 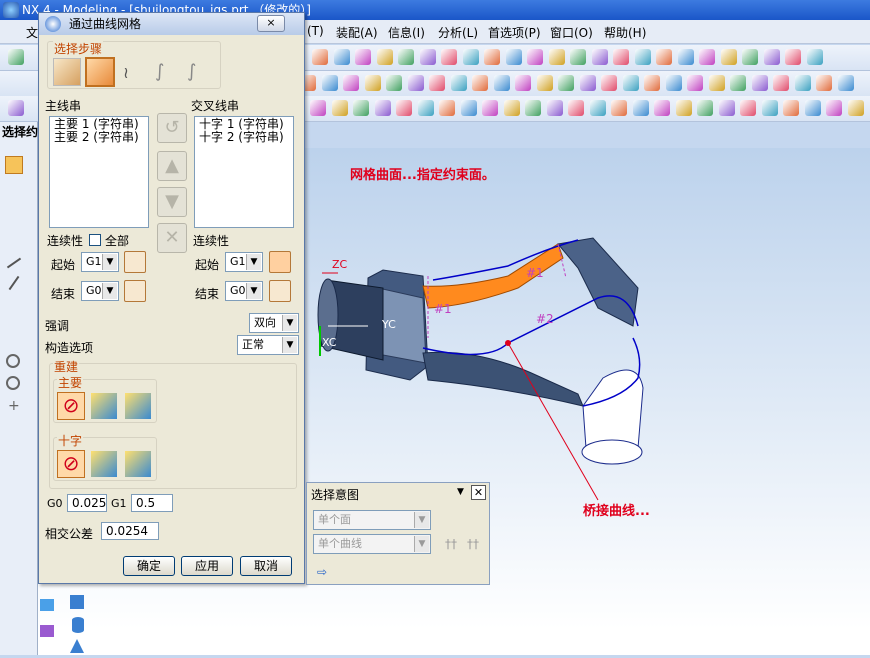 I want to click on step-curve-icon: ∫, so click(x=159, y=71).